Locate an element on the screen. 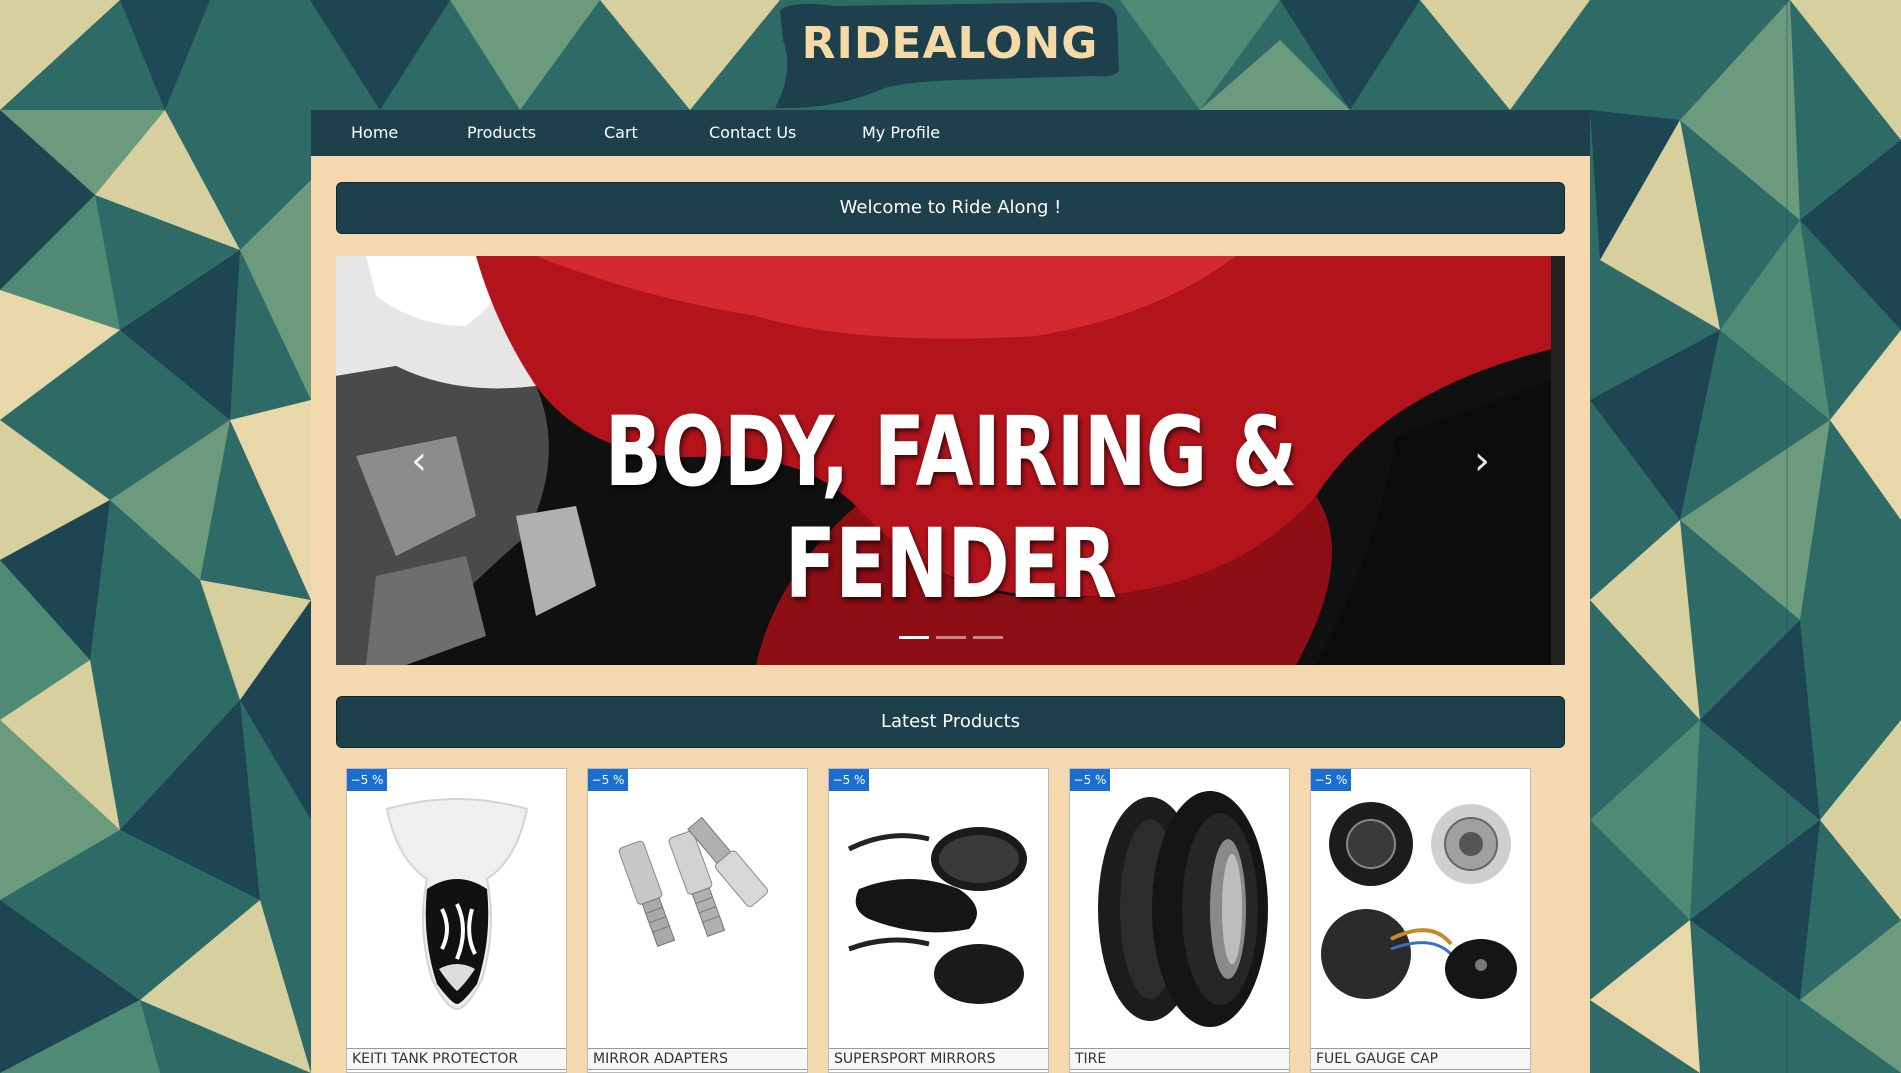 The width and height of the screenshot is (1901, 1073). welcome-text: Welcome to Ride Along ! is located at coordinates (950, 207).